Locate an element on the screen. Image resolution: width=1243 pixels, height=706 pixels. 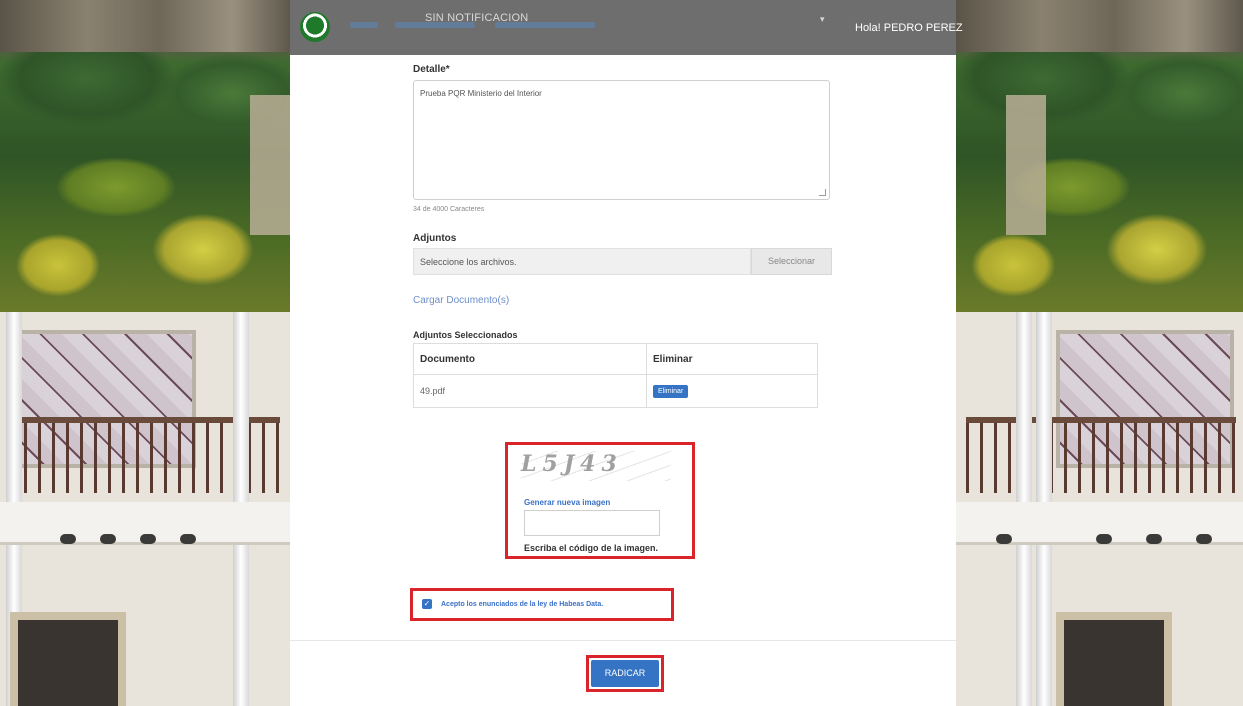
document-name: 49.pdf is located at coordinates (530, 391).